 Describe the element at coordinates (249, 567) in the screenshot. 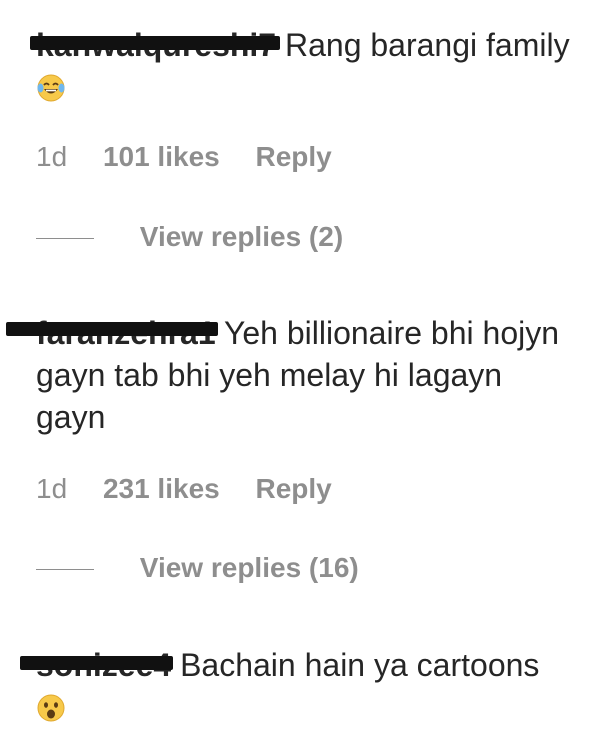

I see `view-replies-label: View replies (16)` at that location.